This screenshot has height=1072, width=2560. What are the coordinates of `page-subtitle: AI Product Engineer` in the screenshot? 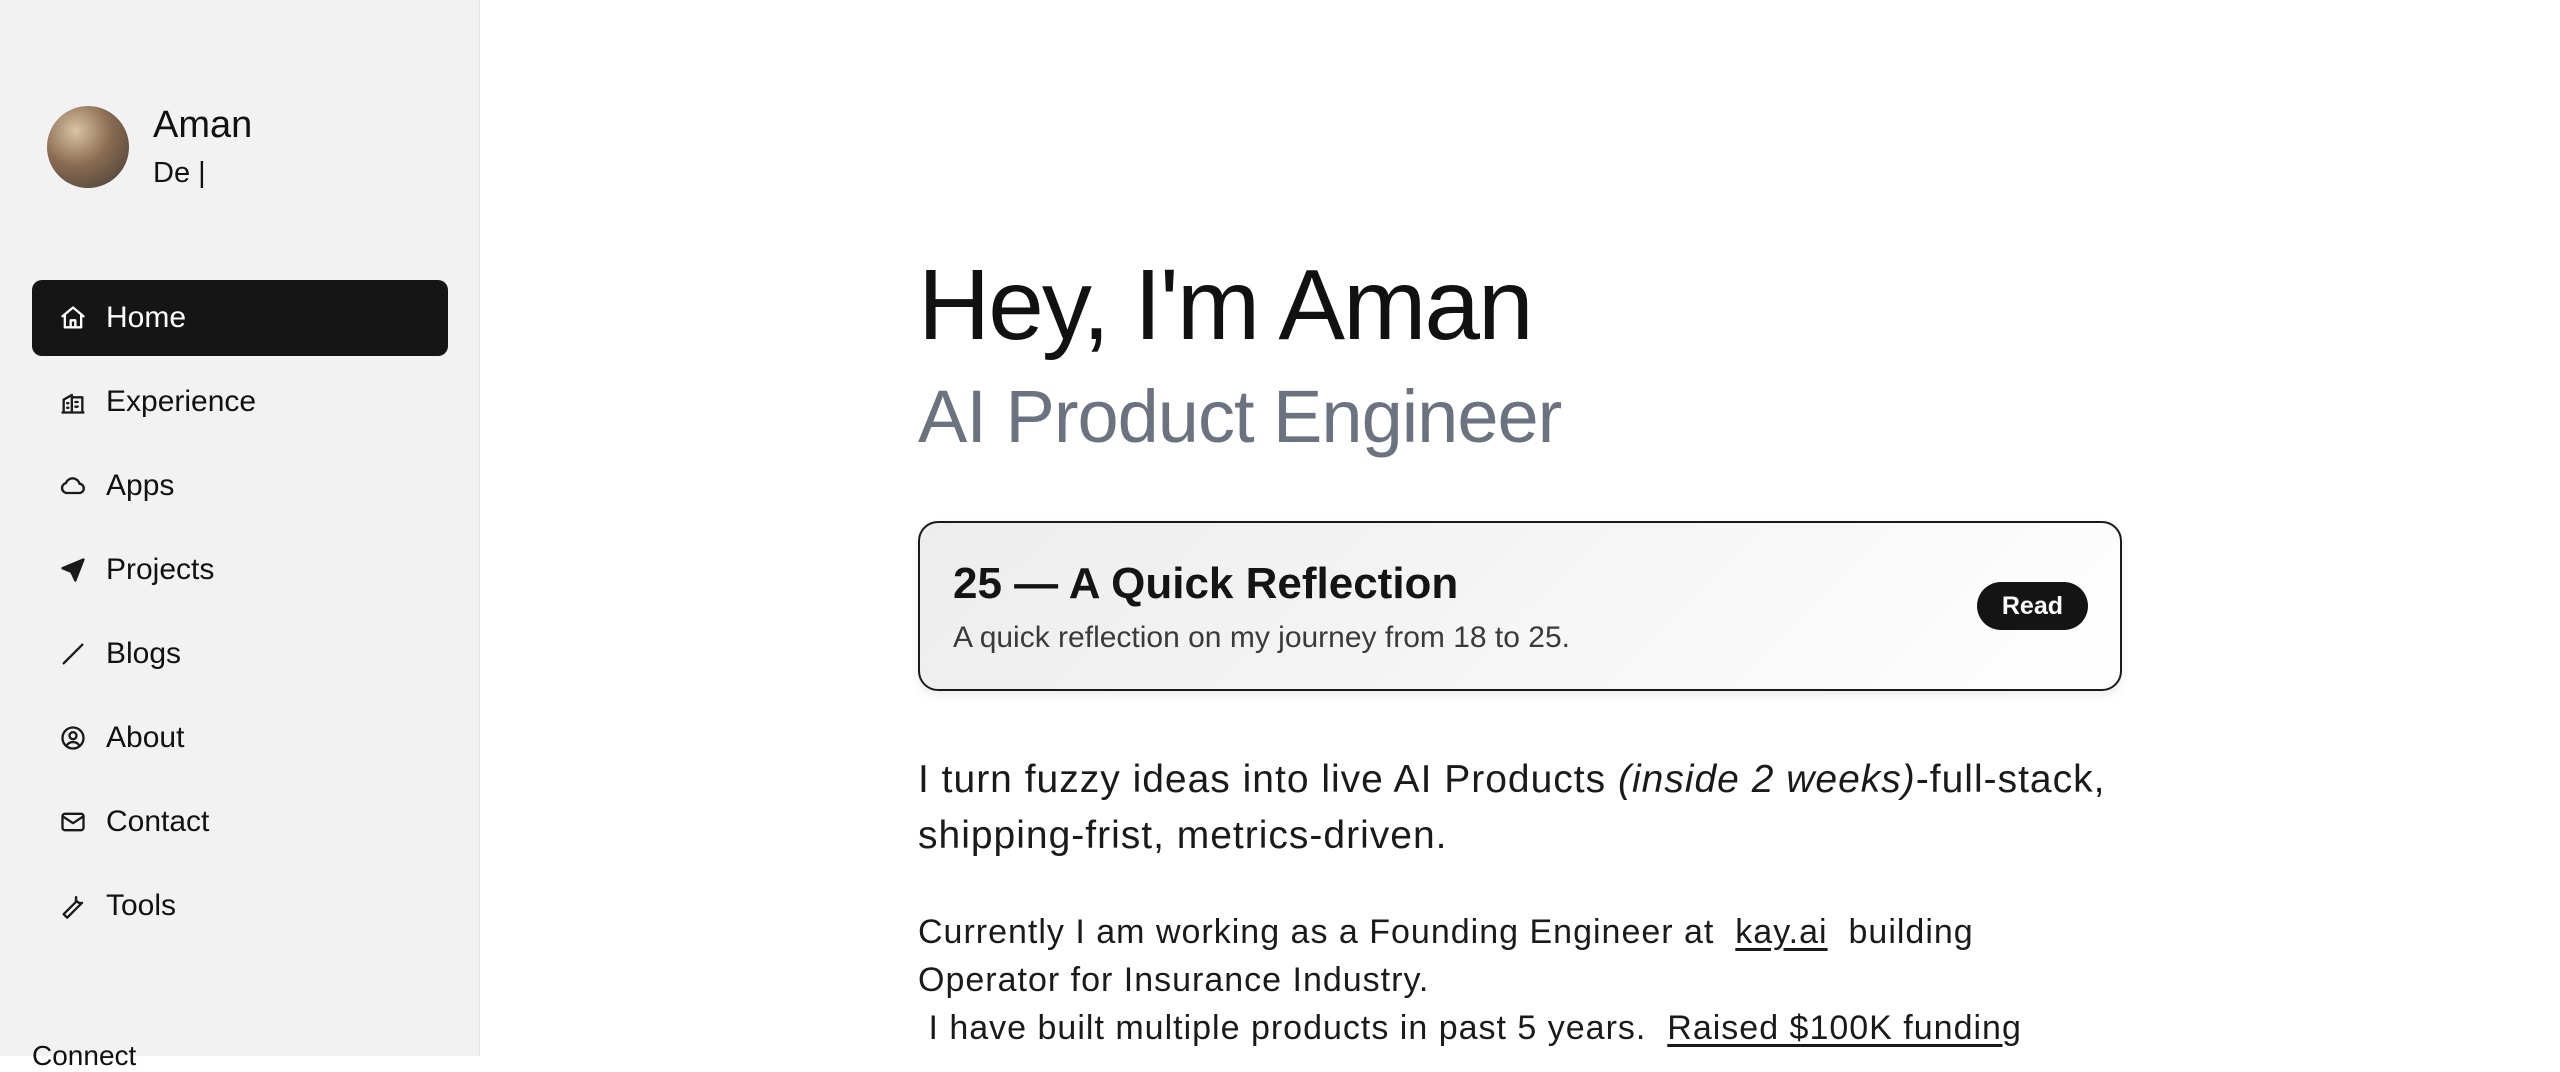 It's located at (1240, 416).